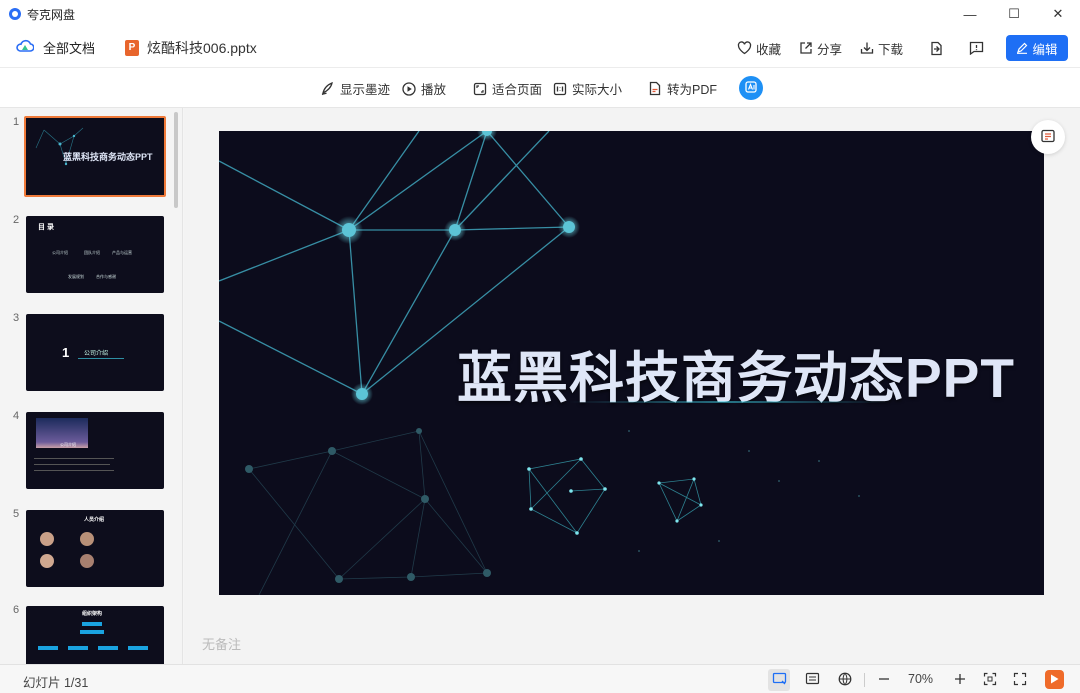 This screenshot has width=1080, height=693. Describe the element at coordinates (16, 514) in the screenshot. I see `thumbnail-number: 5` at that location.